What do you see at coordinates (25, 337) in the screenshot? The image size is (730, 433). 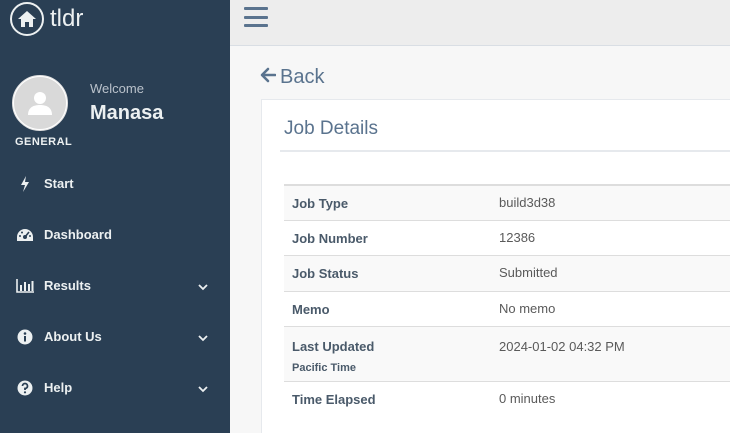 I see `info-icon` at bounding box center [25, 337].